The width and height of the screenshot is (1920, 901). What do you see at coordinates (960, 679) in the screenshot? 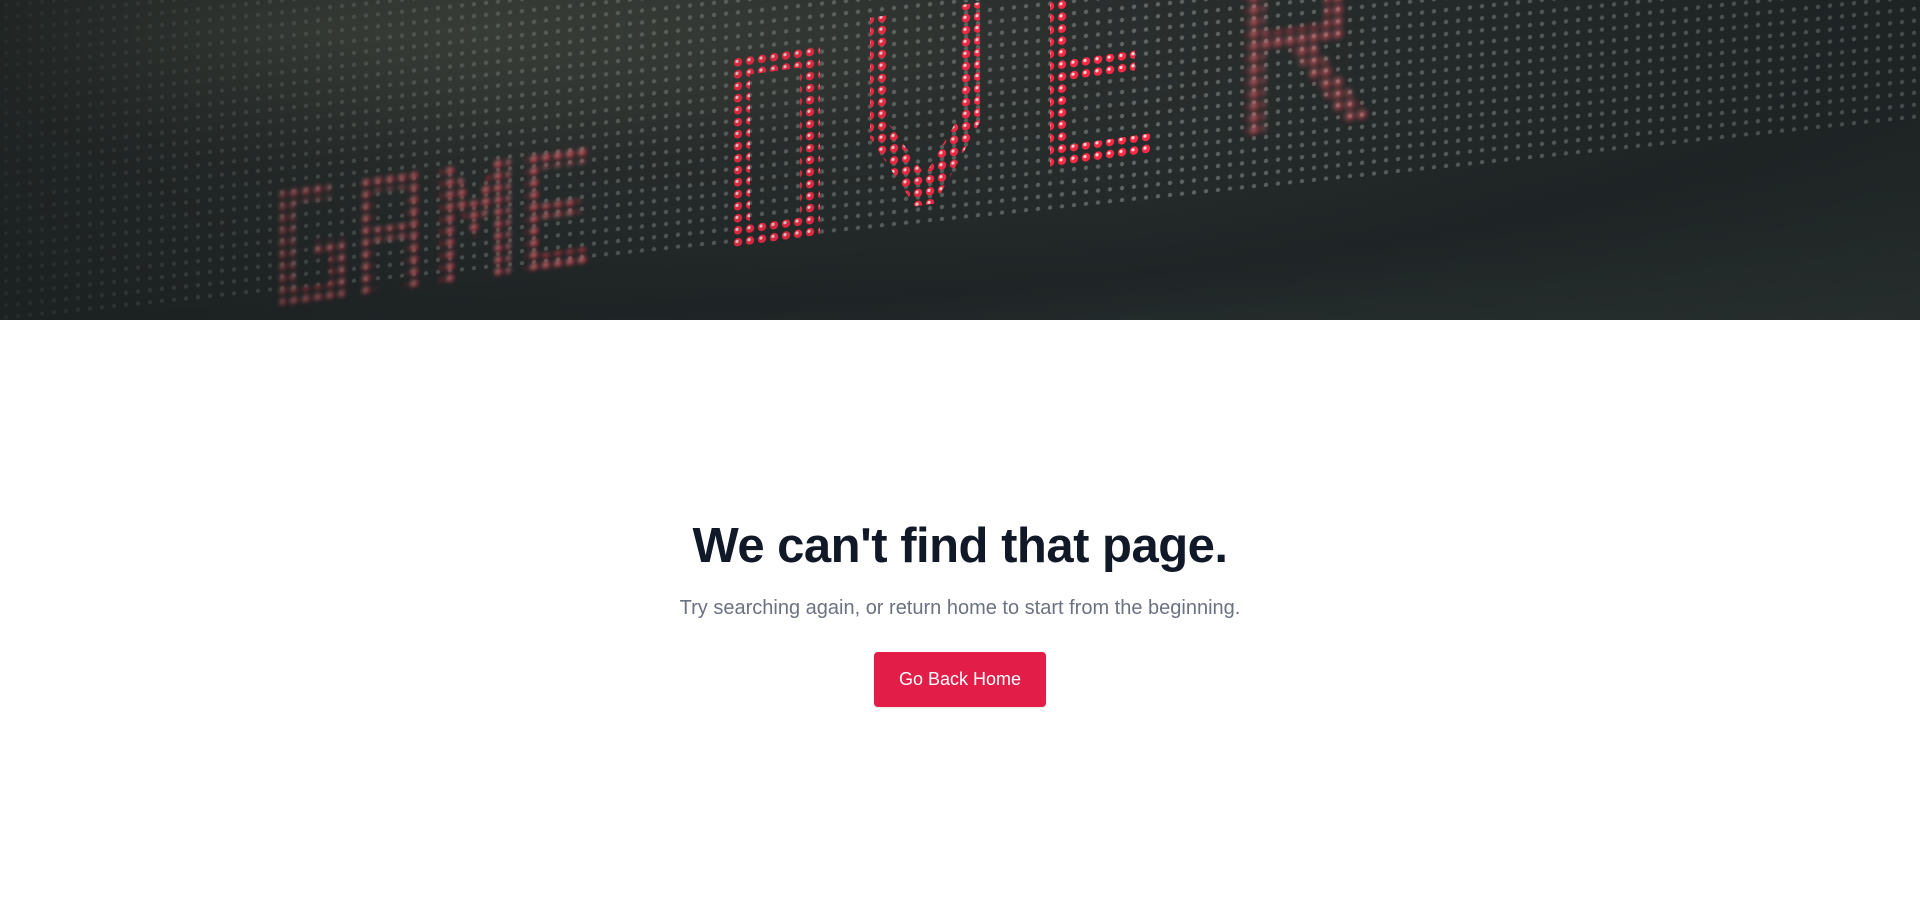
I see `go-back-home-button: Go Back Home` at bounding box center [960, 679].